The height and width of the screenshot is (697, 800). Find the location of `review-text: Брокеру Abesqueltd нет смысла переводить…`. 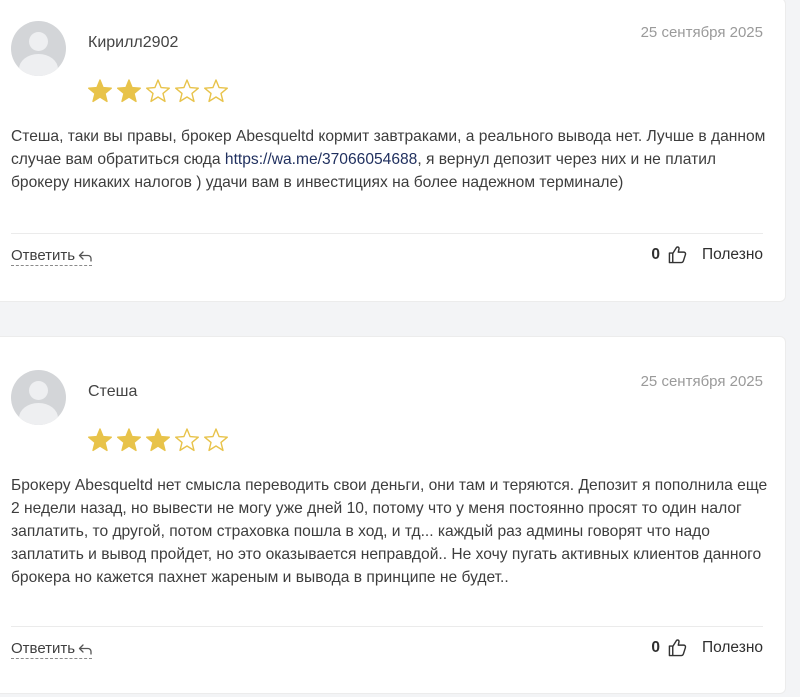

review-text: Брокеру Abesqueltd нет смысла переводить… is located at coordinates (389, 531).